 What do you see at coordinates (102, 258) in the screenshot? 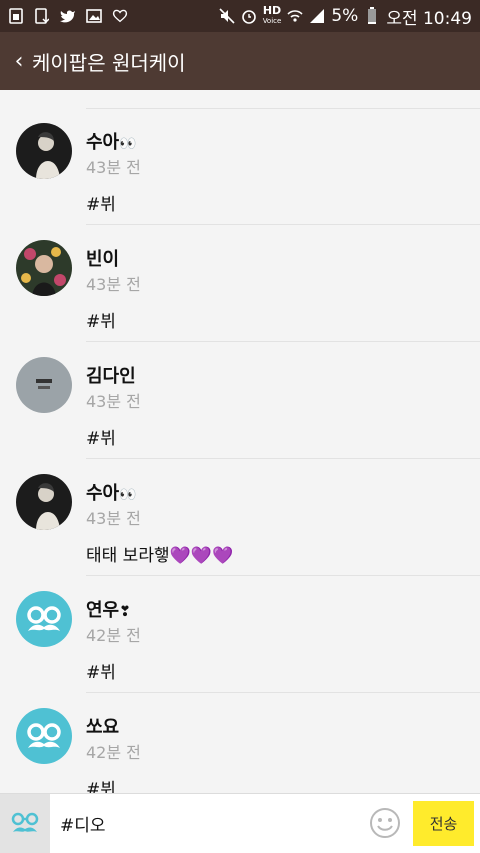
I see `commenter-name: 빈이` at bounding box center [102, 258].